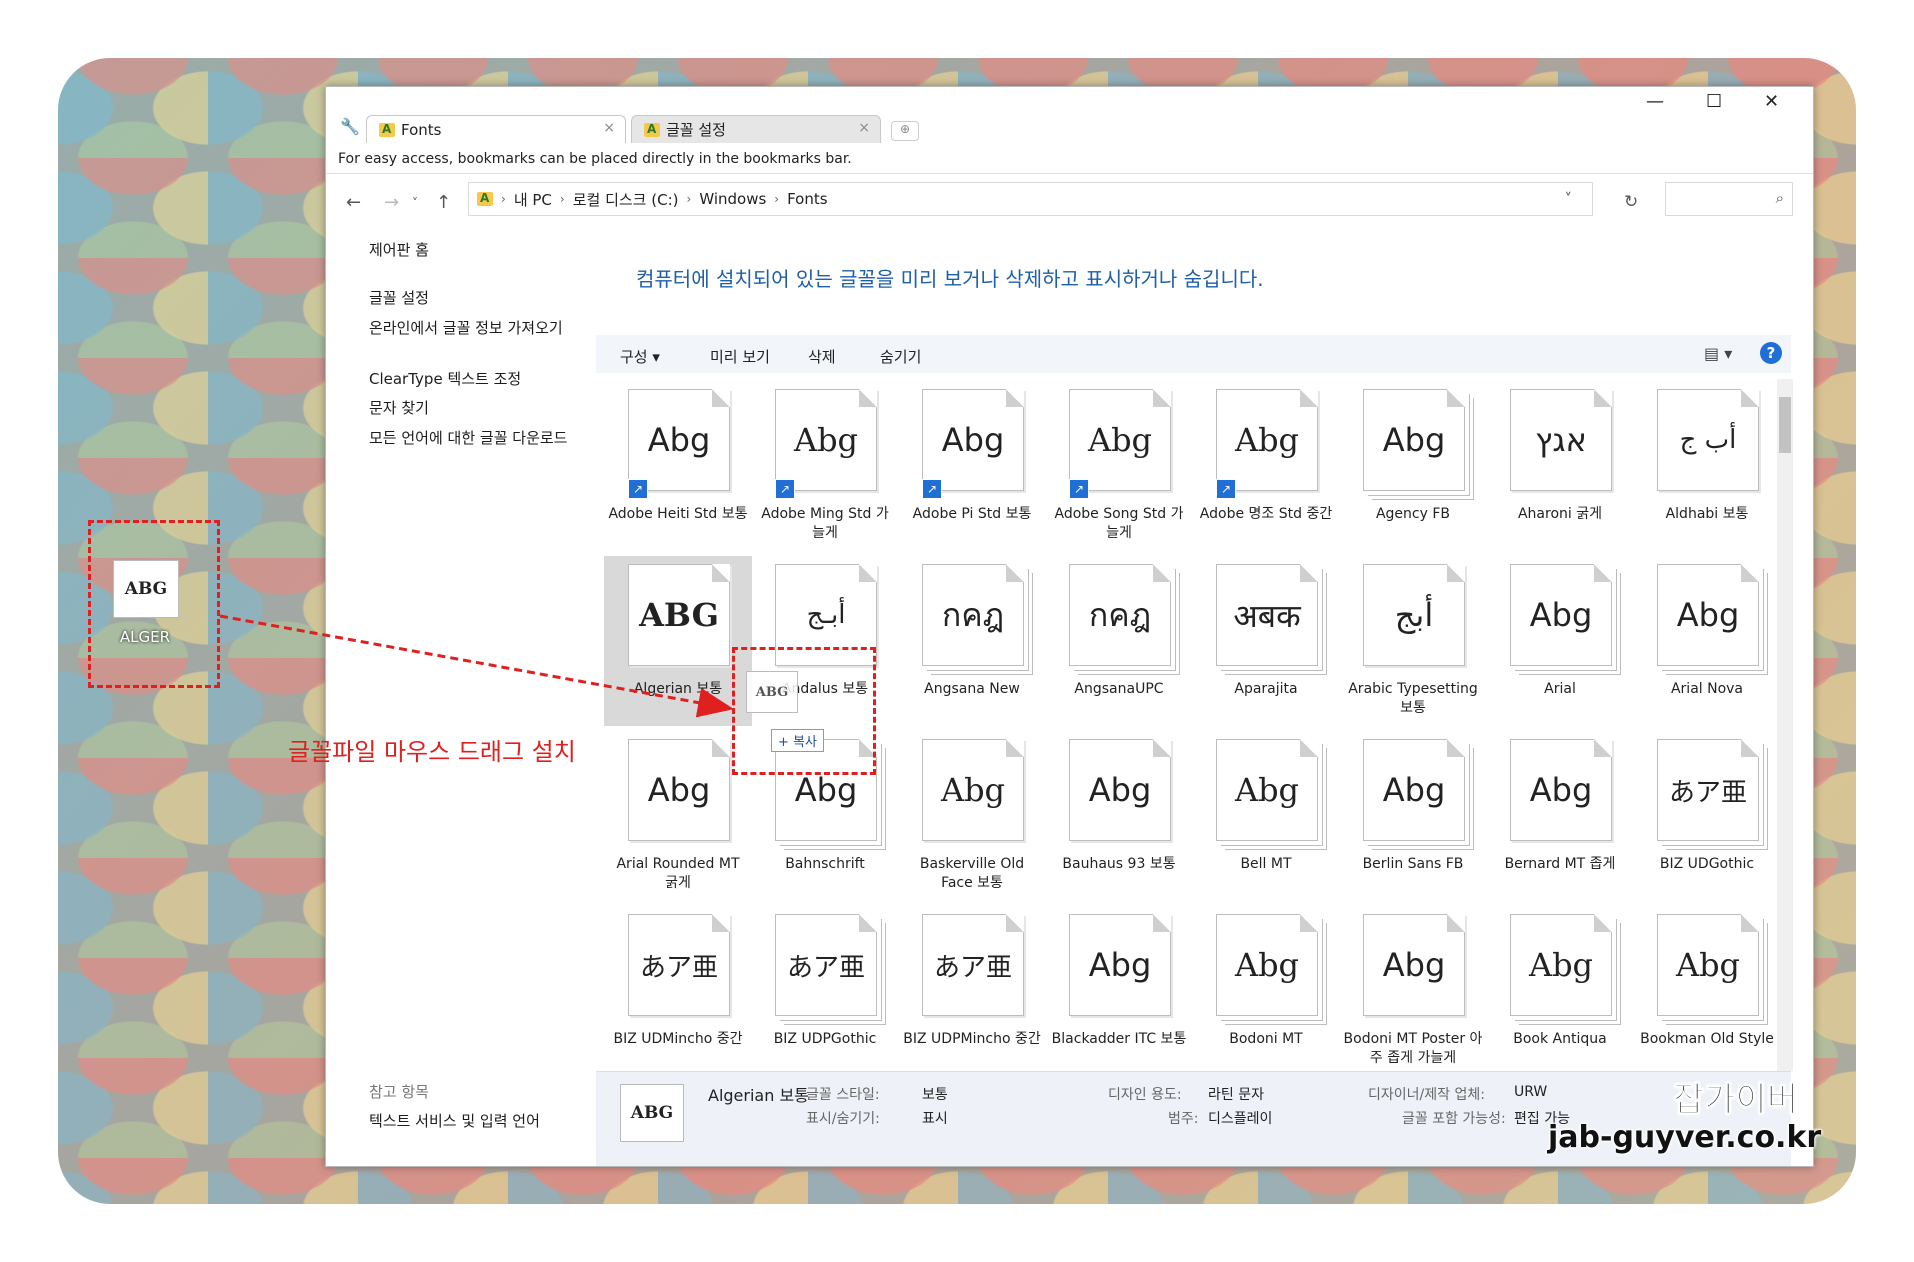 The height and width of the screenshot is (1262, 1914). What do you see at coordinates (1735, 1100) in the screenshot?
I see `watermark-korean: 잡가이버` at bounding box center [1735, 1100].